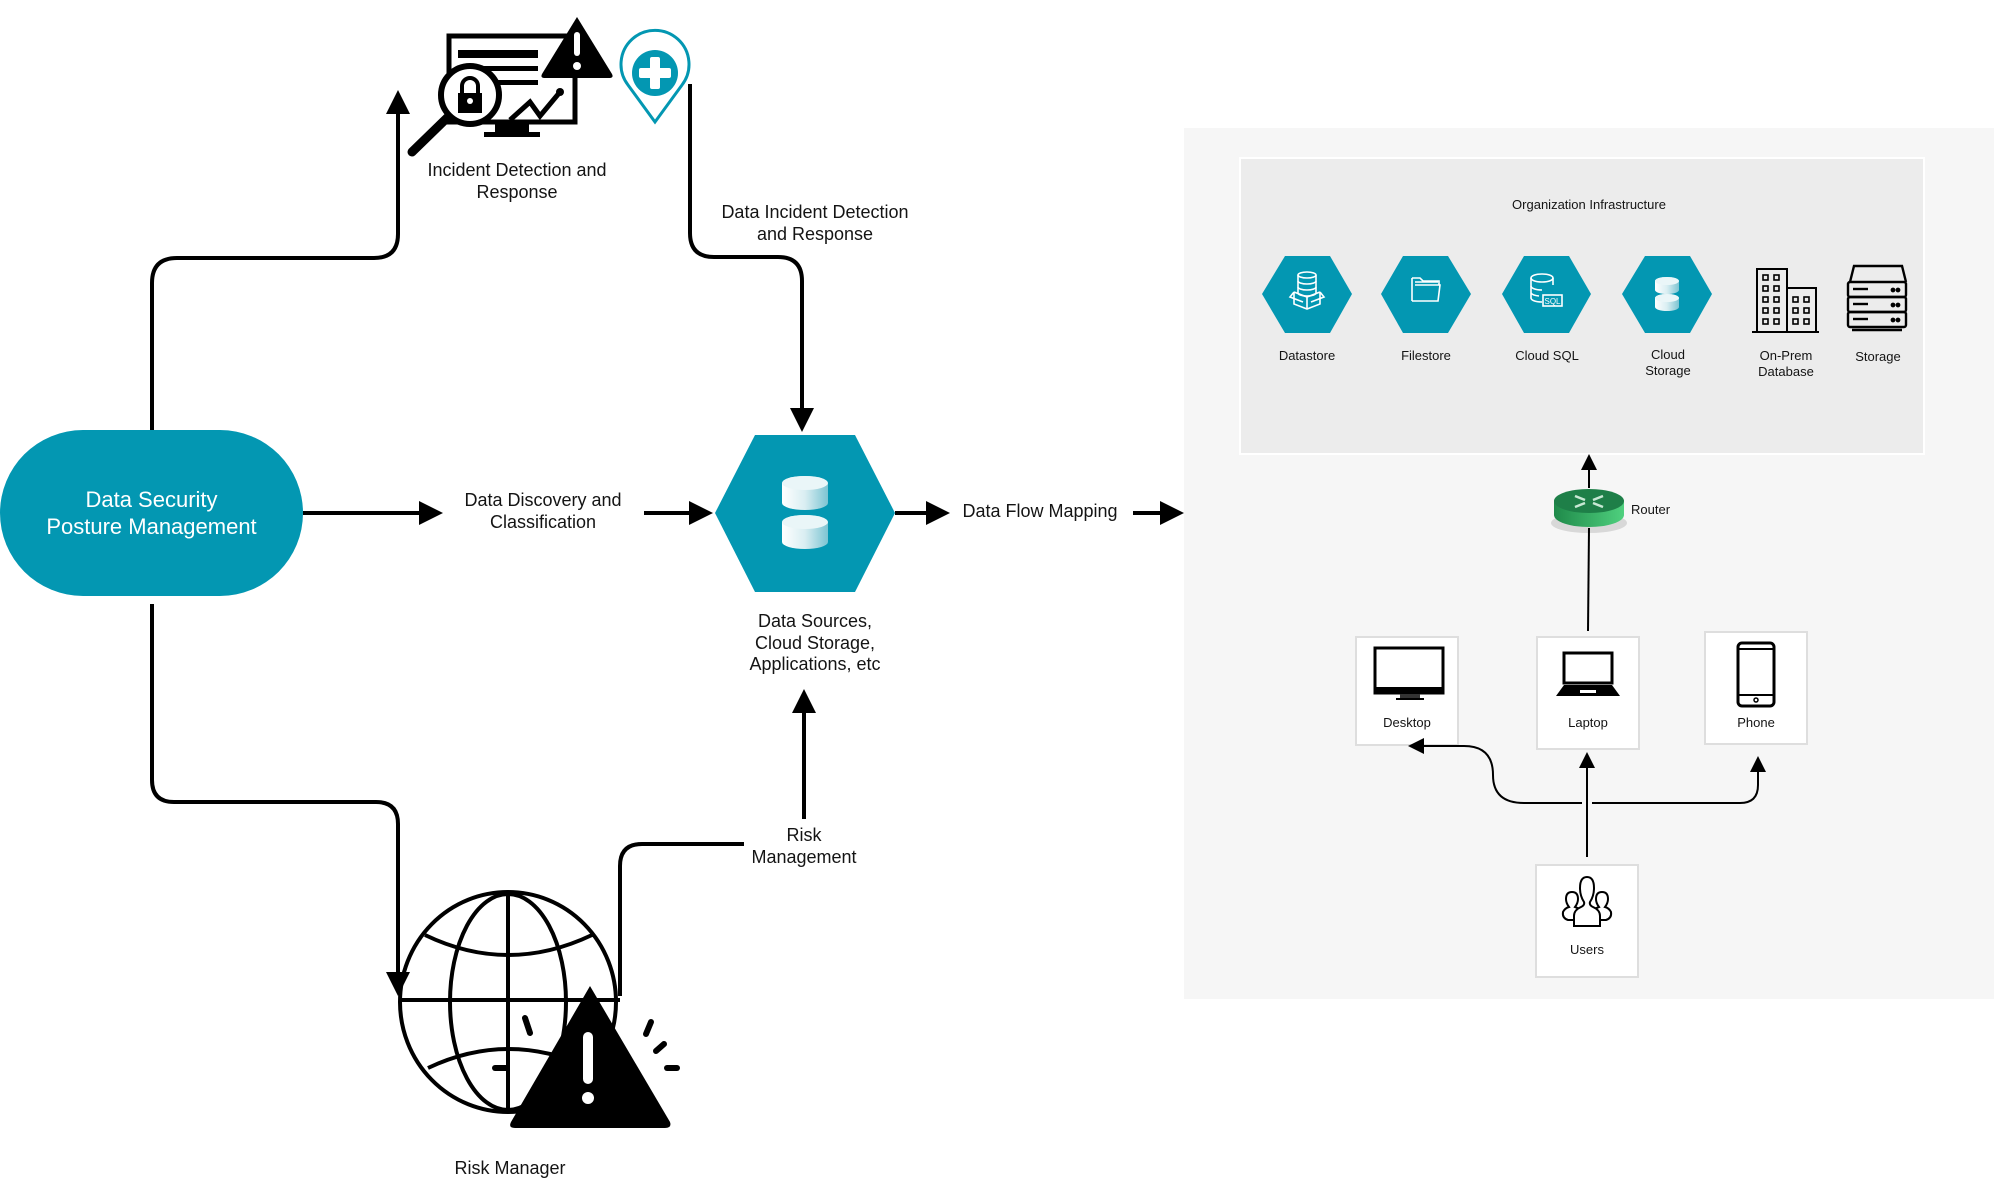 The height and width of the screenshot is (1192, 1994). I want to click on infra-item-label: Cloud Storage, so click(1668, 362).